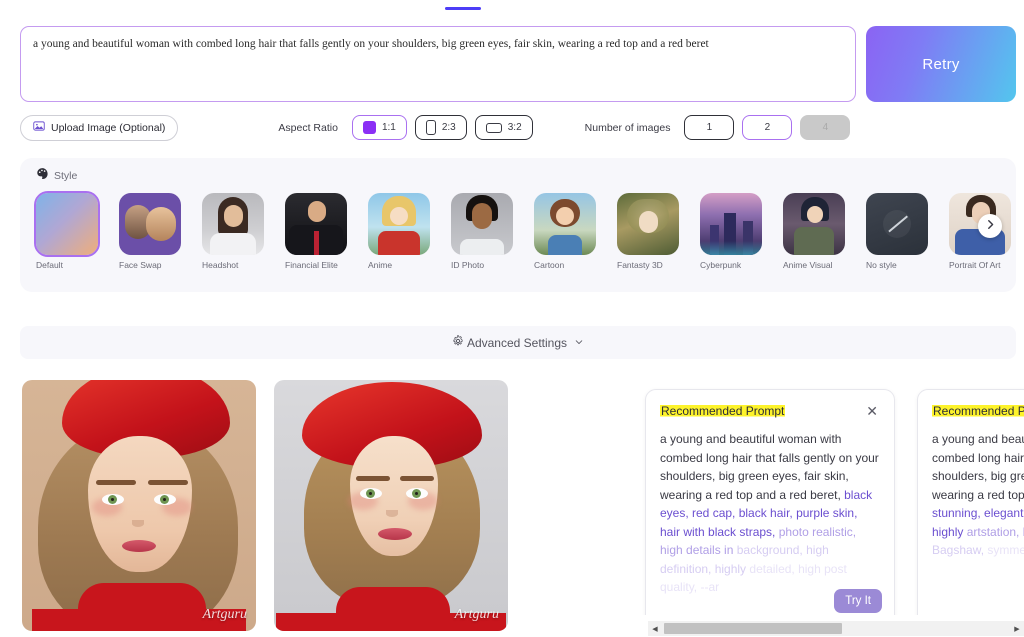  What do you see at coordinates (549, 265) in the screenshot?
I see `style-label-cartoon: Cartoon` at bounding box center [549, 265].